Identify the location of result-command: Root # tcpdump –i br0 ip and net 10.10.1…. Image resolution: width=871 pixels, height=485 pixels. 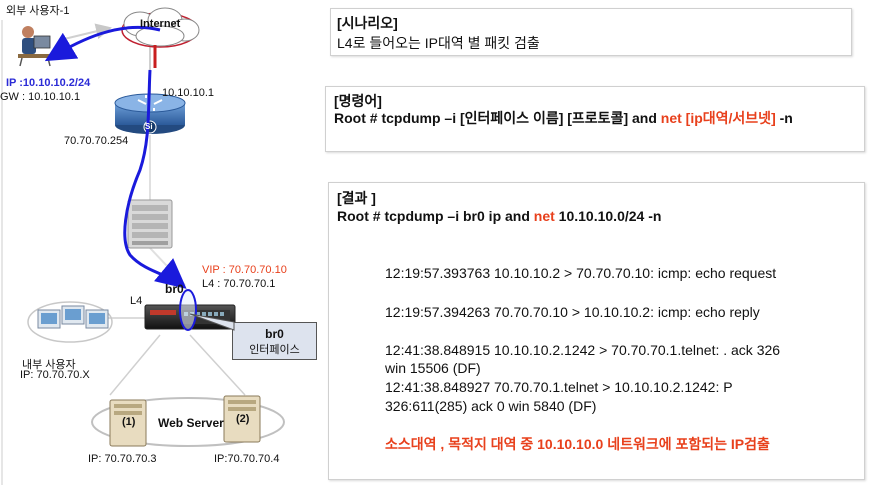
(499, 216).